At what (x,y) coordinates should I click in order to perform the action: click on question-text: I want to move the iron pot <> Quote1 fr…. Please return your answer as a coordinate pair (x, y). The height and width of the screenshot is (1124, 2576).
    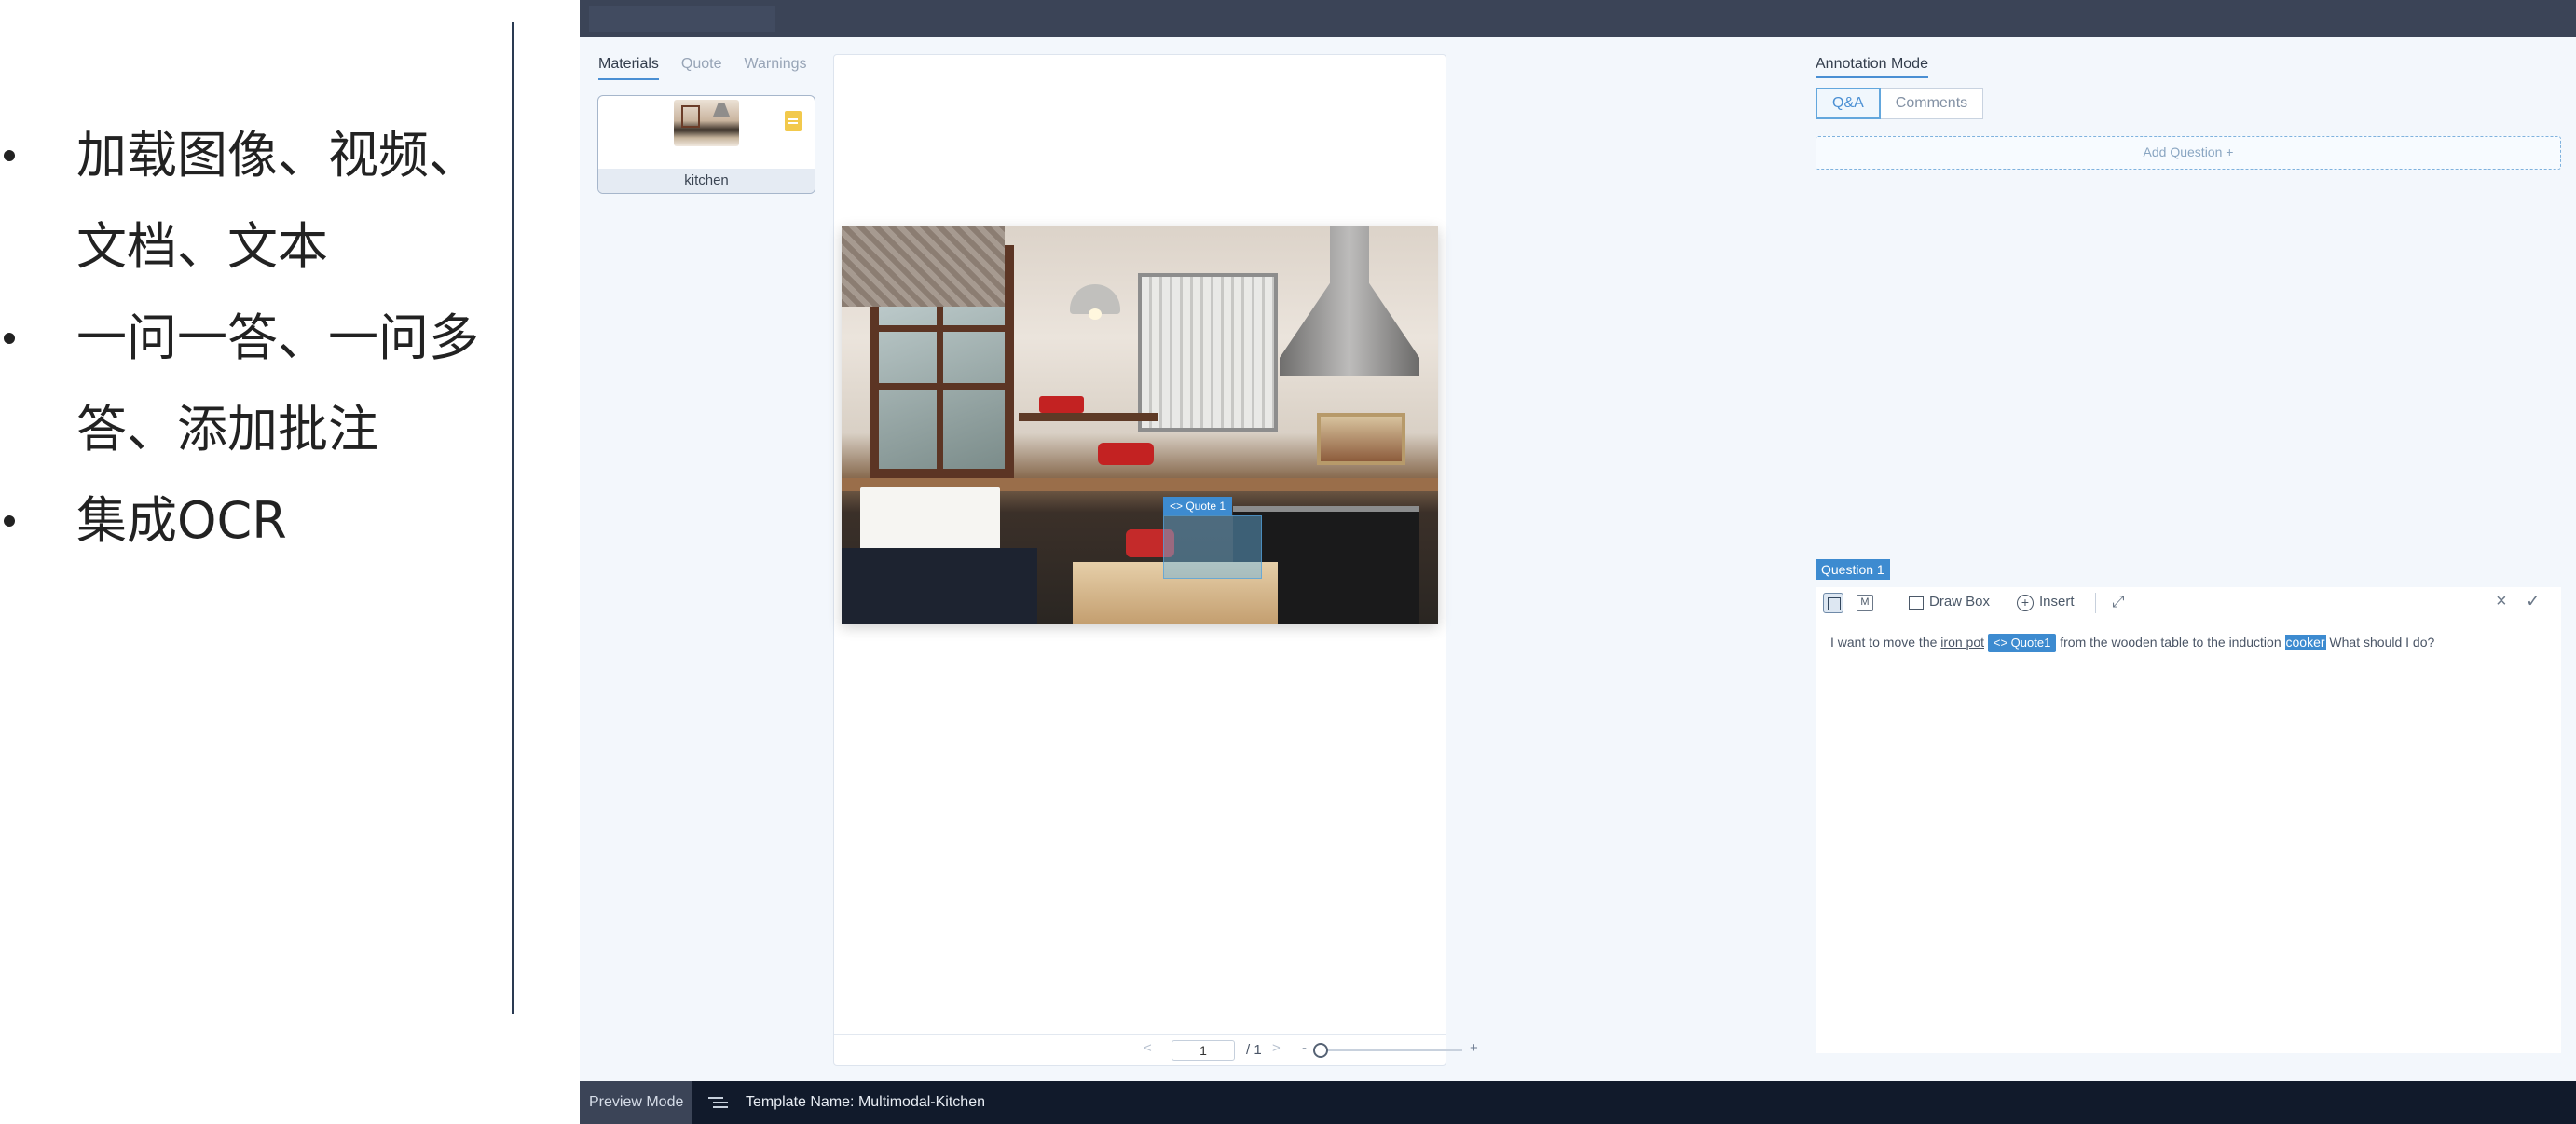
    Looking at the image, I should click on (2193, 642).